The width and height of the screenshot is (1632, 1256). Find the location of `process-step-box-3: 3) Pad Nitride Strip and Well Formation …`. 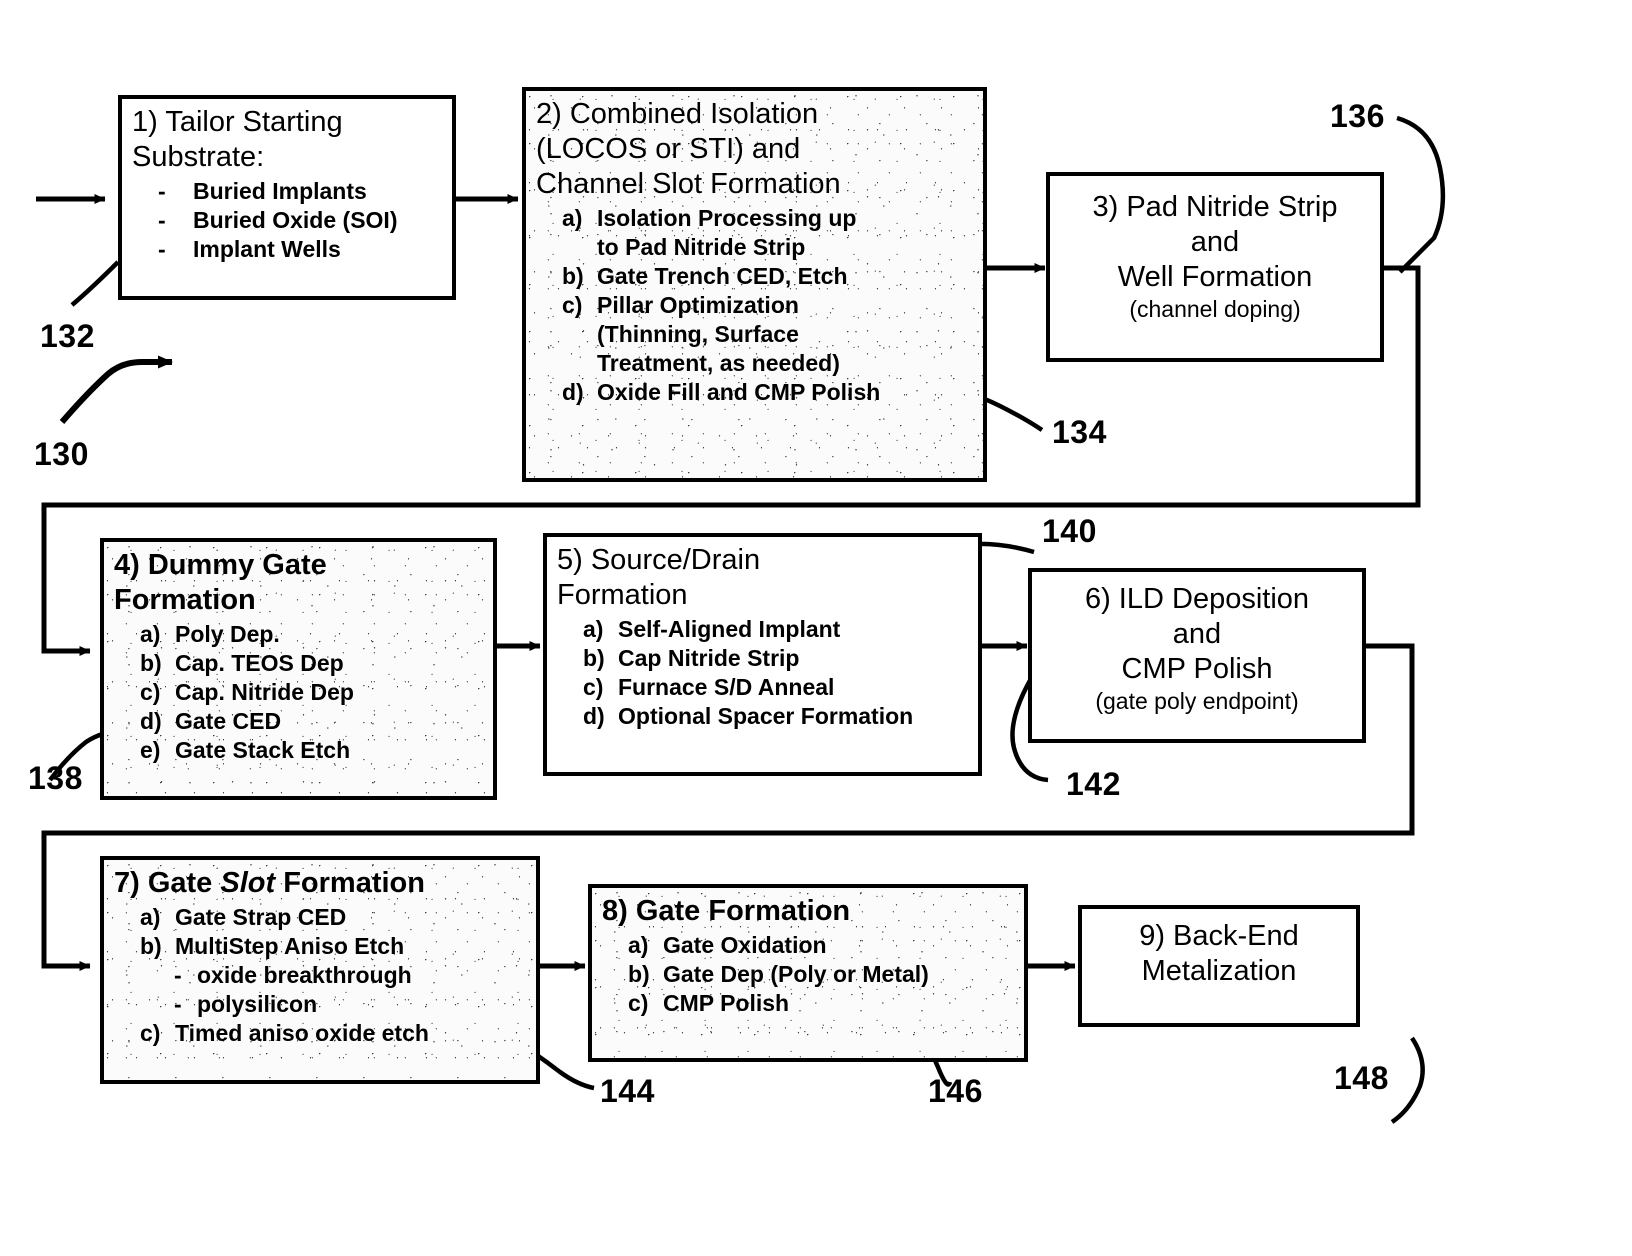

process-step-box-3: 3) Pad Nitride Strip and Well Formation … is located at coordinates (1215, 267).